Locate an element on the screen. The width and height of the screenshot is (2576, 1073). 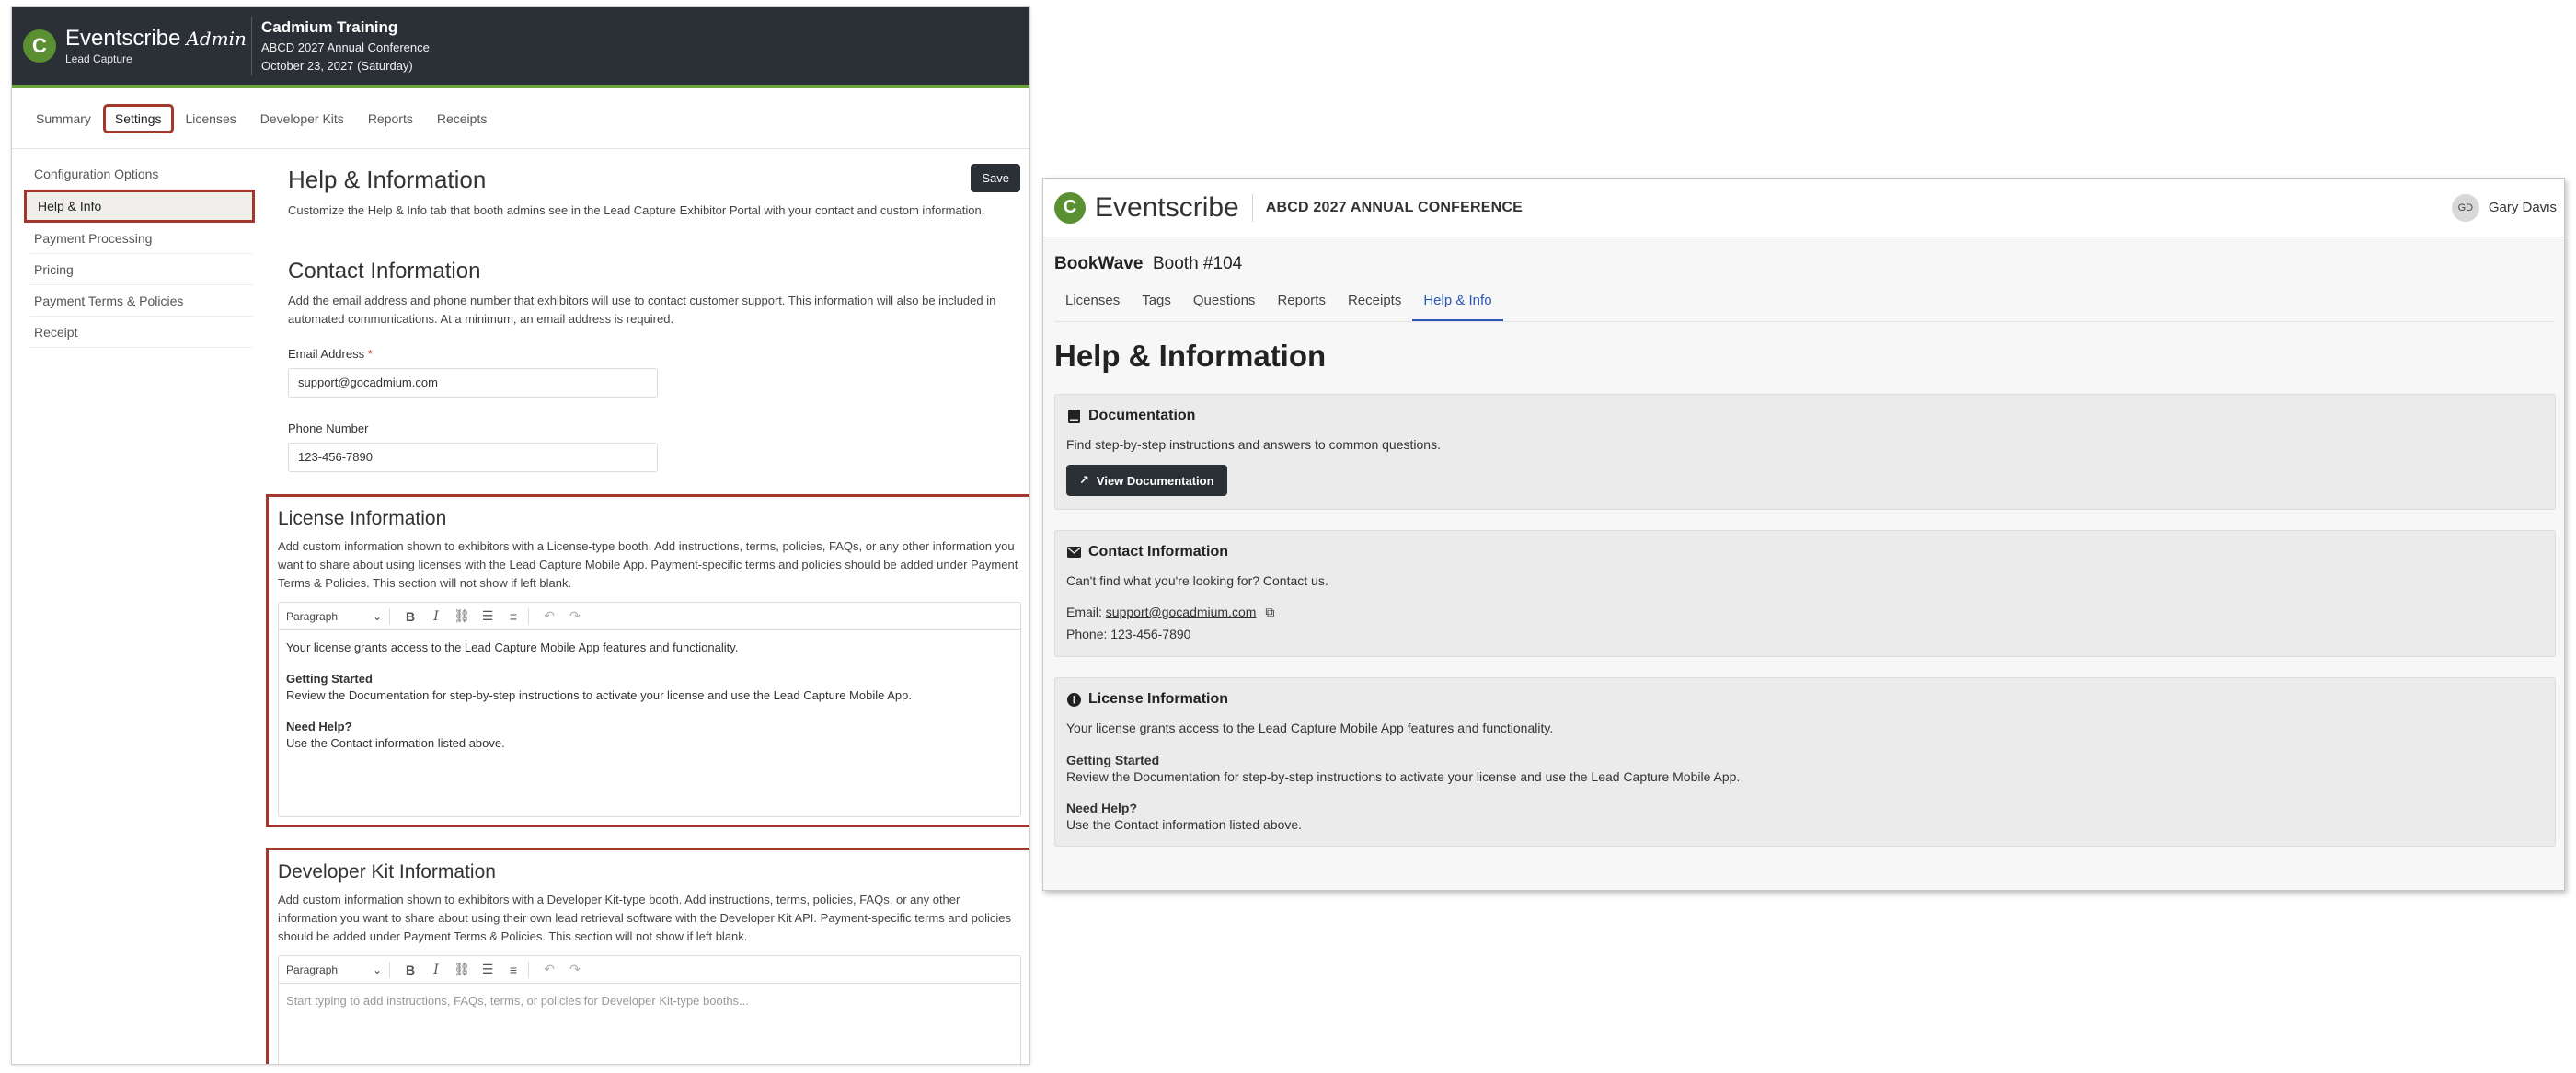
brand: C Eventscribe Admin Lead Capture is located at coordinates (131, 46).